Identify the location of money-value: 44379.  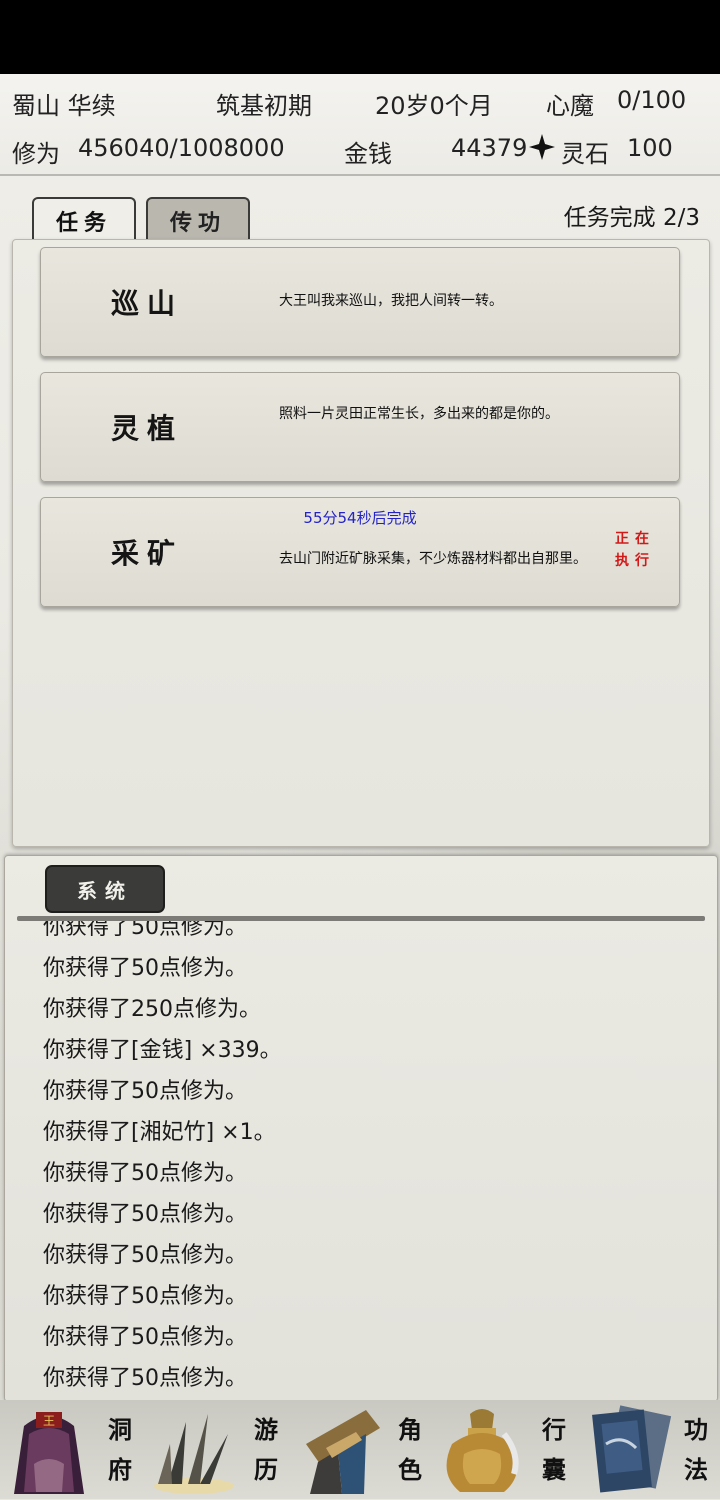
(489, 148).